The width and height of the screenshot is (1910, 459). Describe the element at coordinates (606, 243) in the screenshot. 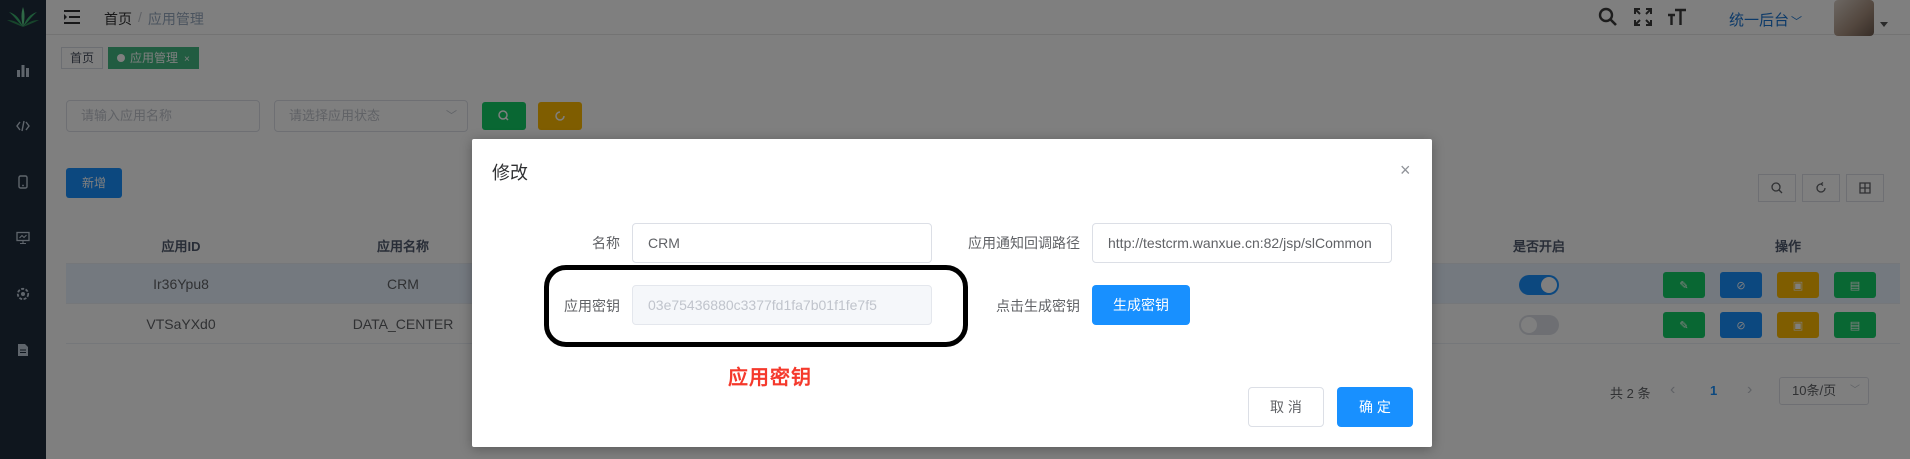

I see `name-label: 名称` at that location.